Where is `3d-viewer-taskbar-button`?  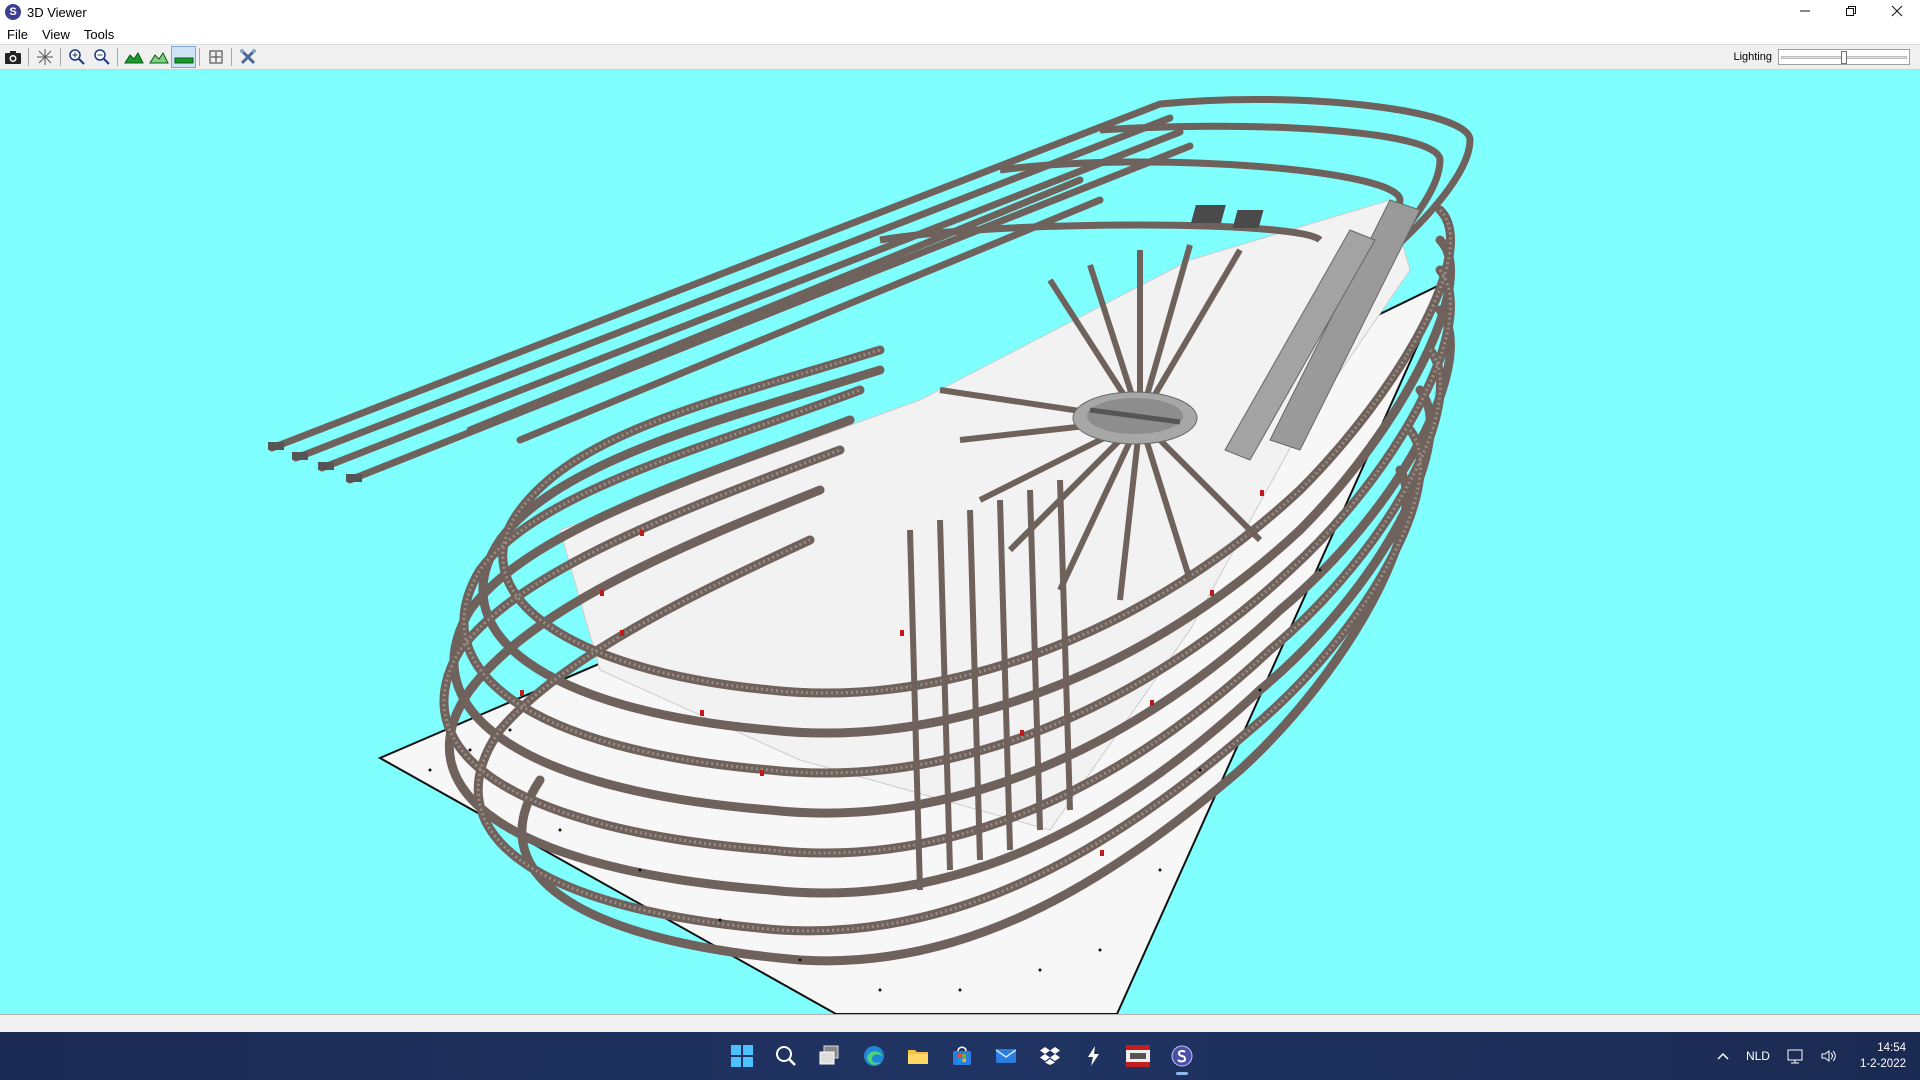
3d-viewer-taskbar-button is located at coordinates (1182, 1056).